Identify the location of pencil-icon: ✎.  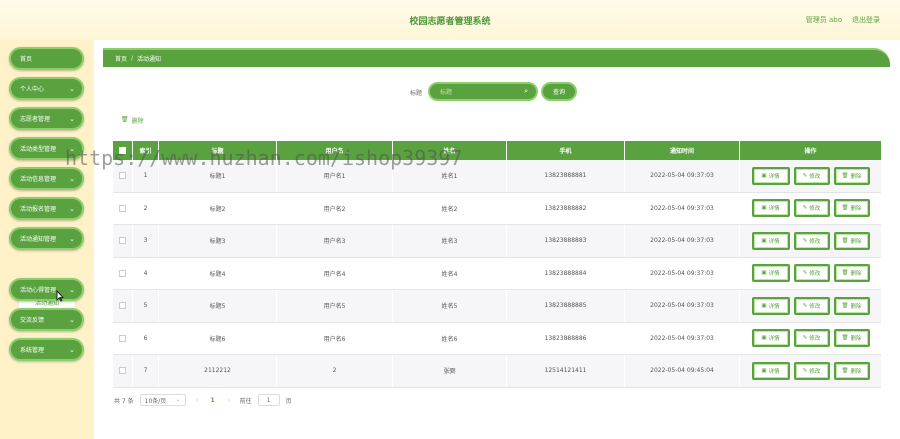
(805, 370).